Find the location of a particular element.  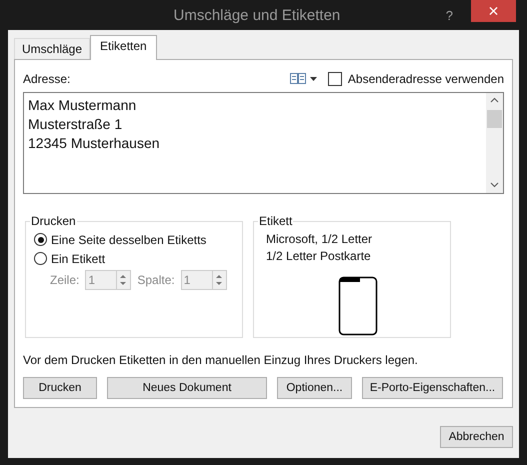

cancel-button: Abbrechen is located at coordinates (476, 437).